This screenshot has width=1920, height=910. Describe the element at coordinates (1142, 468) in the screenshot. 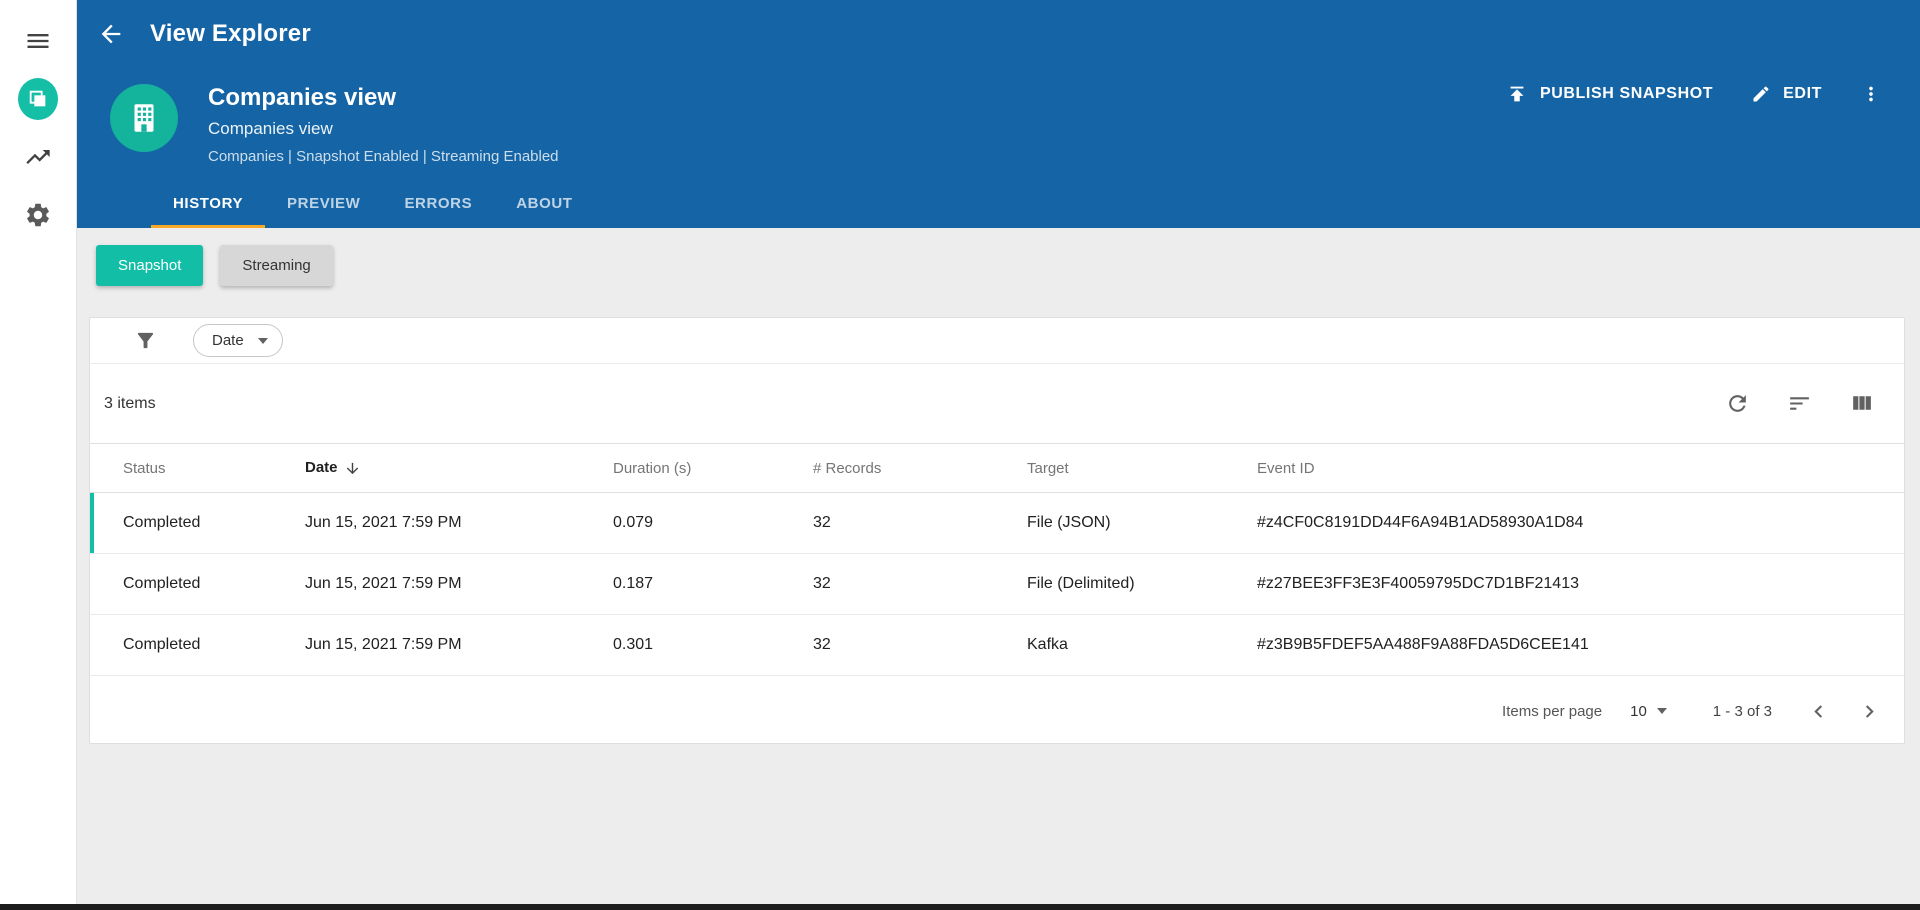

I see `column-header-target: Target` at that location.